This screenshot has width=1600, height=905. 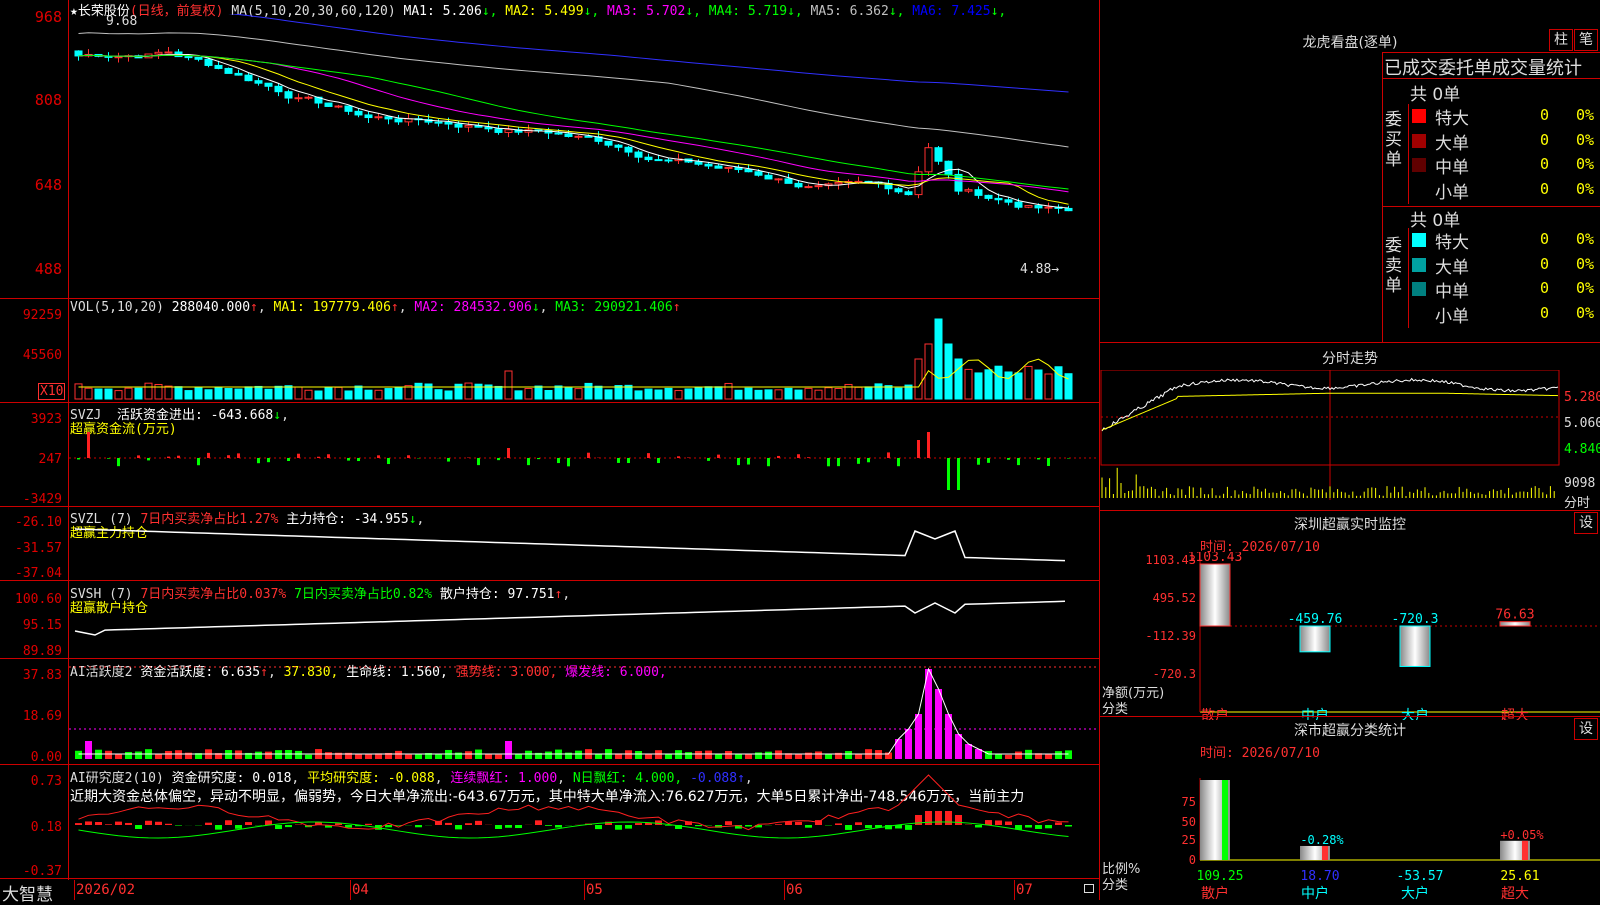 I want to click on svzj-axis-label: 3923, so click(x=32, y=419).